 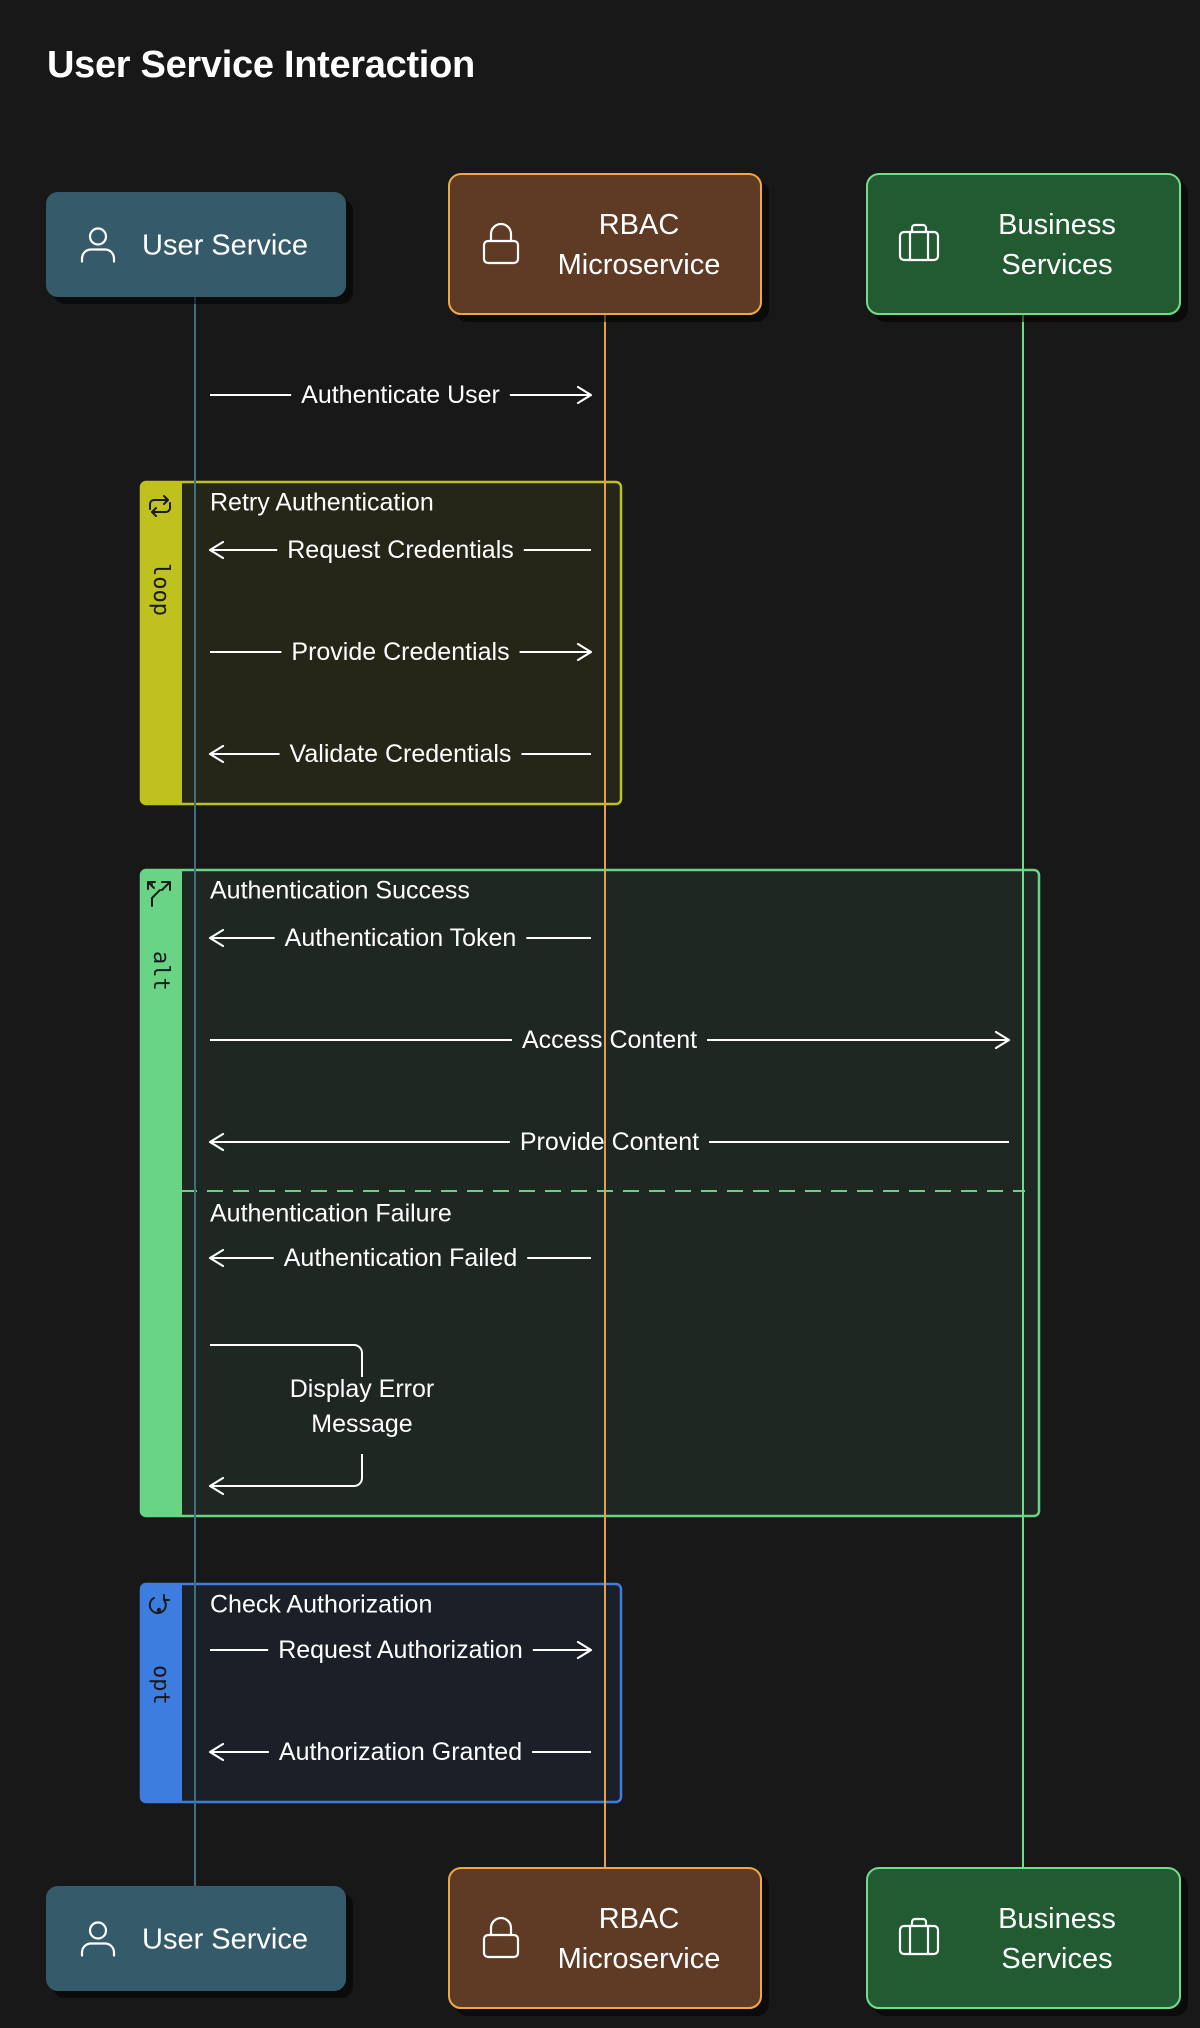 I want to click on participant-biz-top: Business Services, so click(x=1023, y=244).